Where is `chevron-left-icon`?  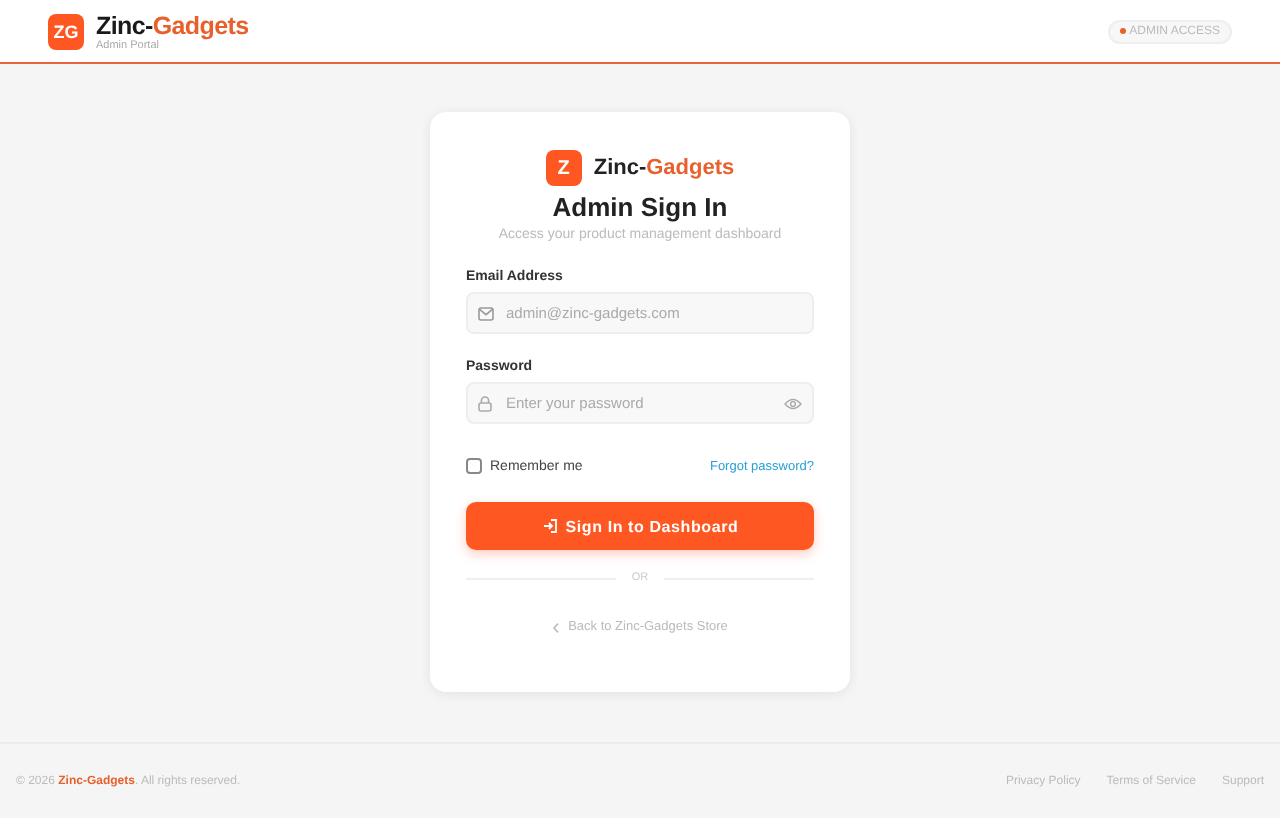 chevron-left-icon is located at coordinates (556, 627).